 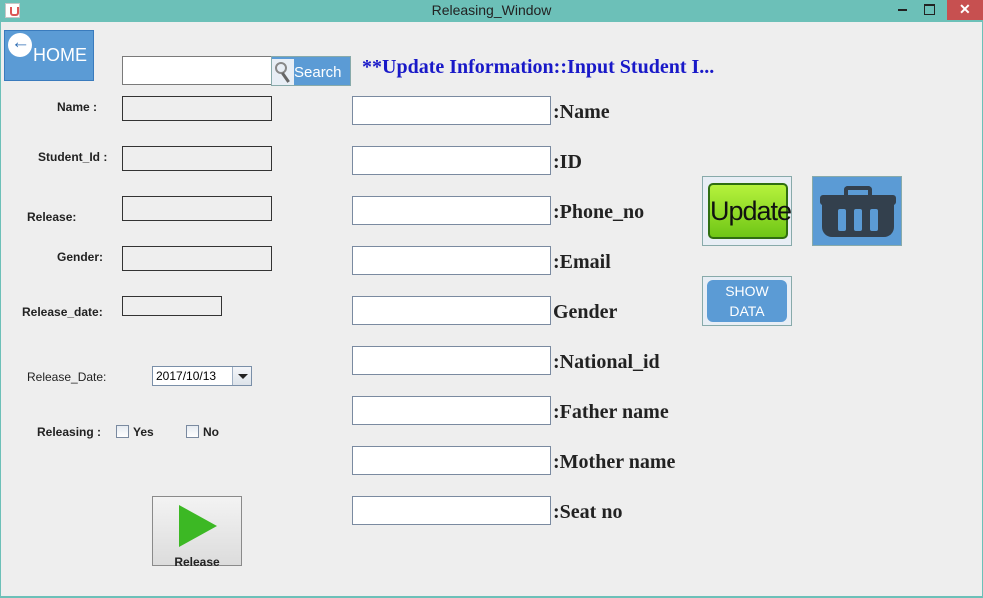 I want to click on window-title: Releasing_Window, so click(x=491, y=10).